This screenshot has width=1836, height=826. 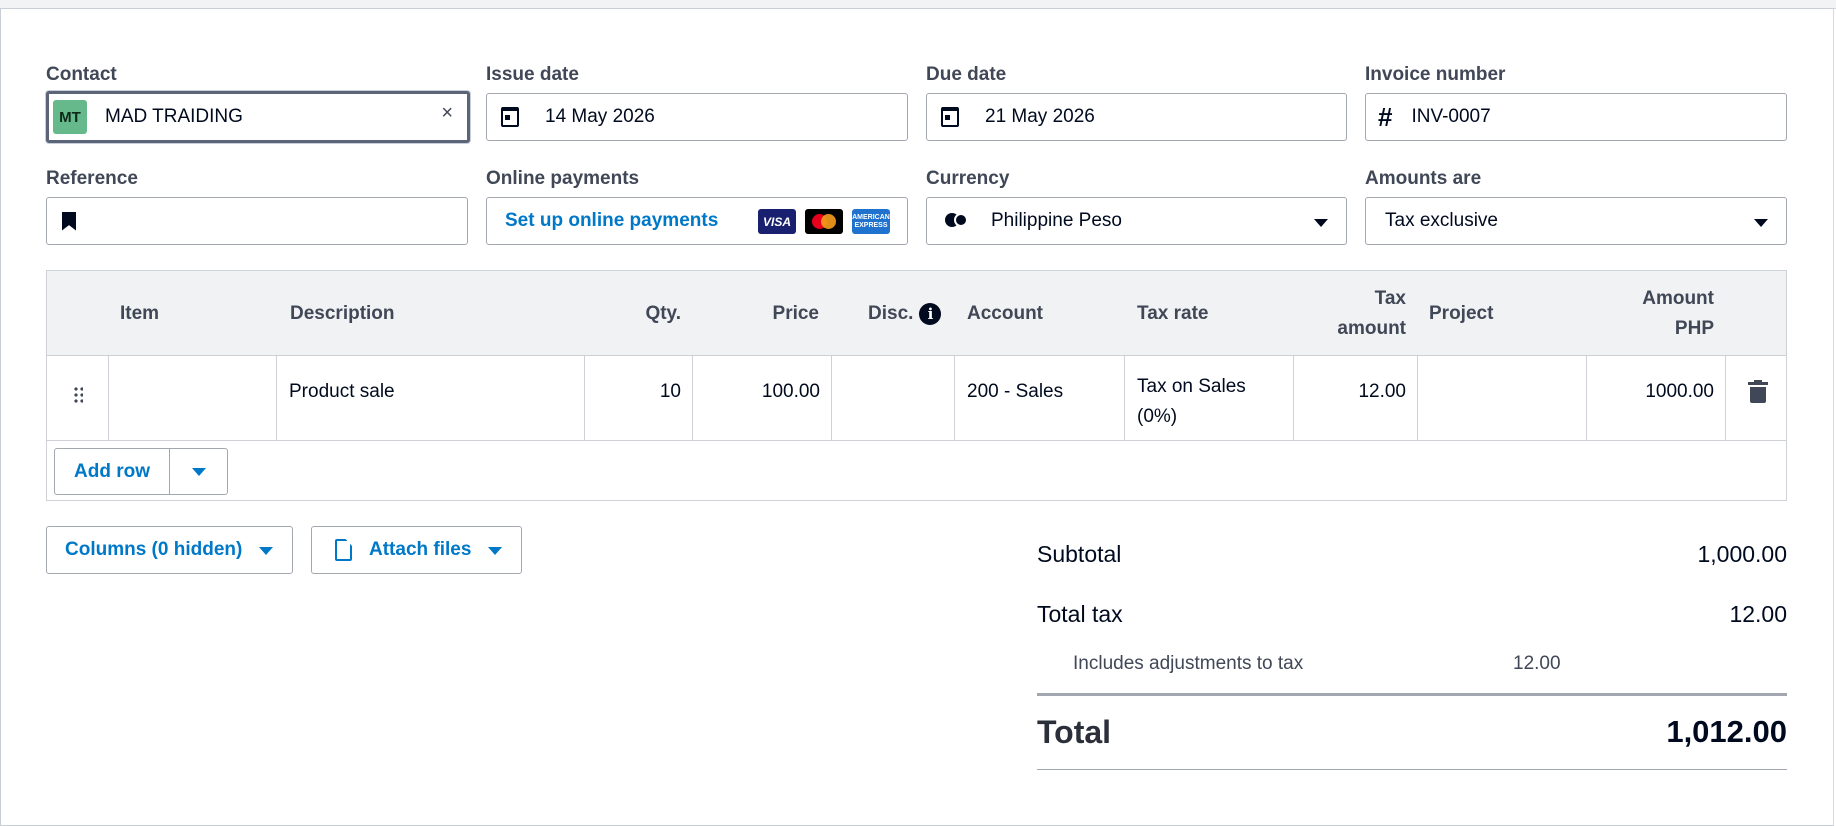 What do you see at coordinates (431, 398) in the screenshot?
I see `description-cell: Product sale` at bounding box center [431, 398].